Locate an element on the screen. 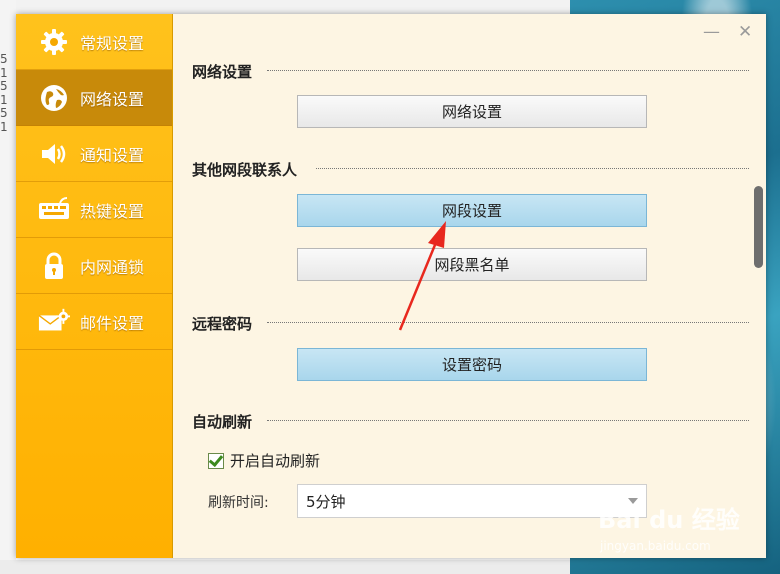 This screenshot has width=780, height=574. section-title-password: 远程密码 is located at coordinates (222, 324).